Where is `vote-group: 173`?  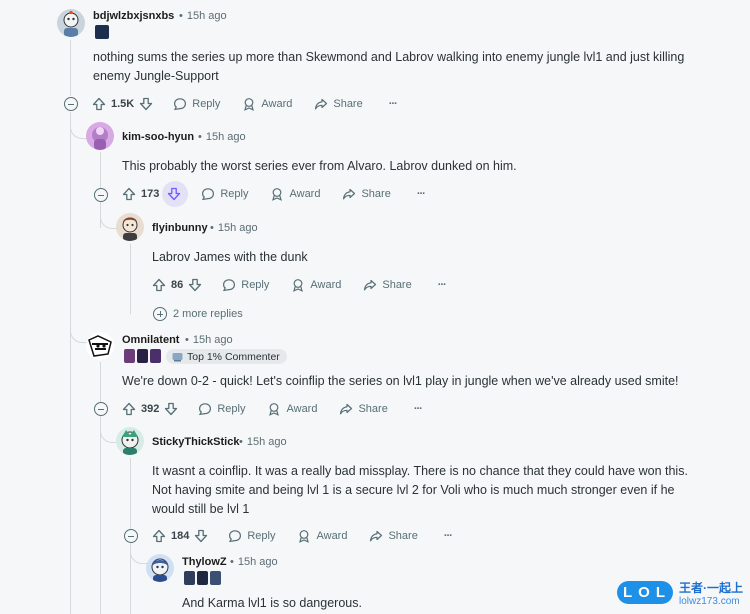 vote-group: 173 is located at coordinates (151, 194).